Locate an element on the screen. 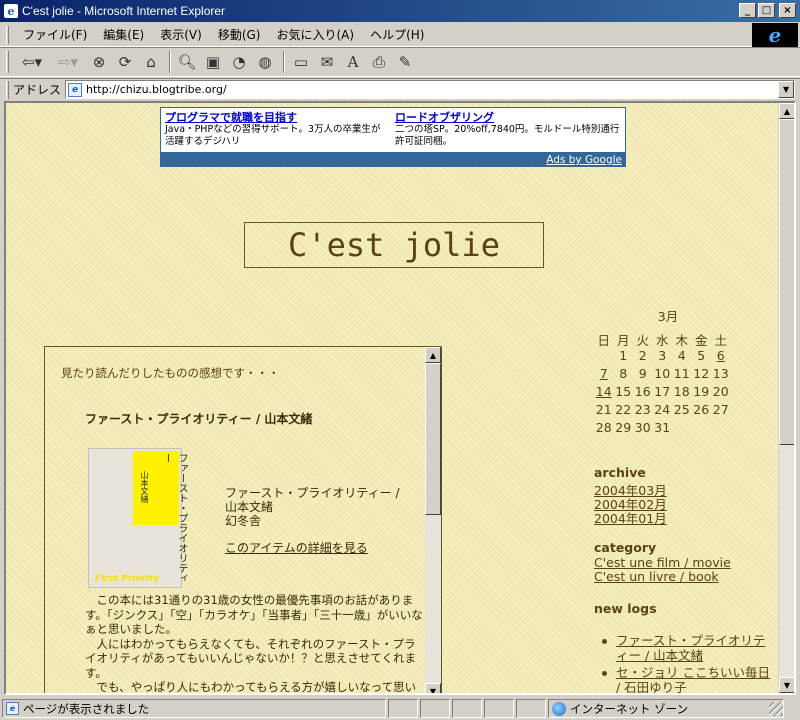  home-icon: ⌂ is located at coordinates (151, 62).